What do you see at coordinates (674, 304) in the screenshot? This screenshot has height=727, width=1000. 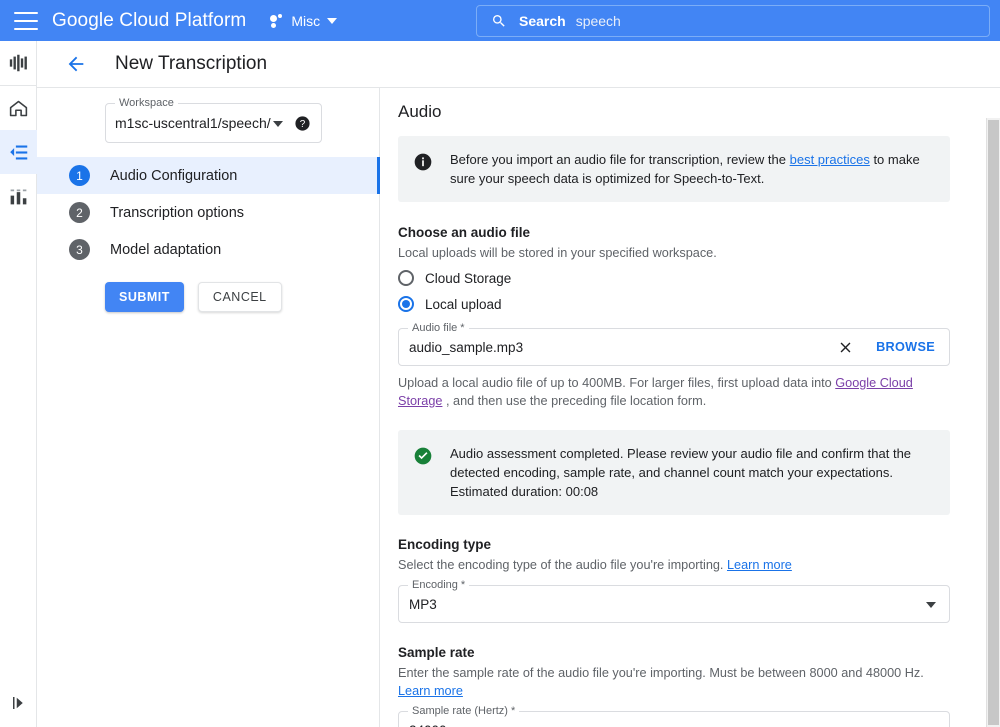 I see `radio-local-upload: Local upload` at bounding box center [674, 304].